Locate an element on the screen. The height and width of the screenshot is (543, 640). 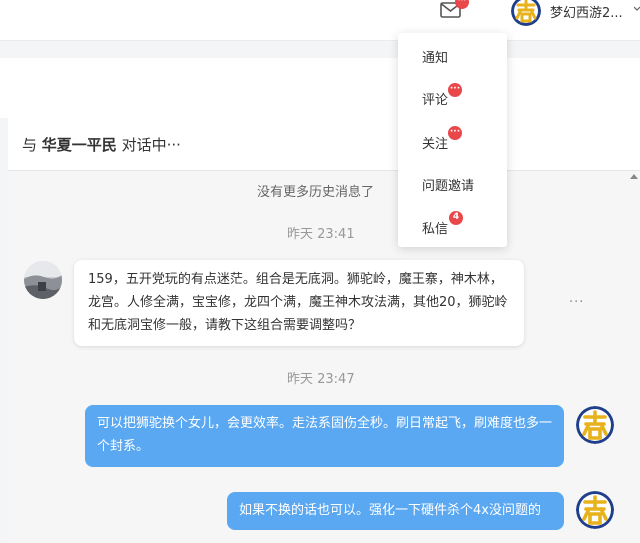
conversation-title: 与 华夏一平民 对话中··· is located at coordinates (101, 144).